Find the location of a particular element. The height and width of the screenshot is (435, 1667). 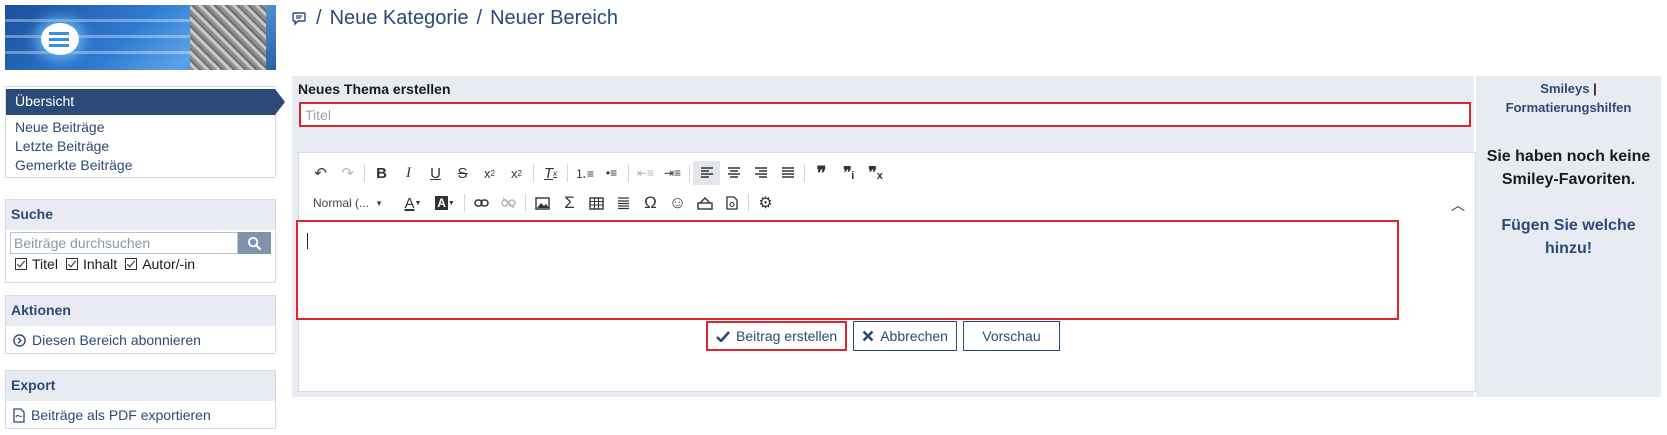

no-favorites-message: Sie haben noch keine Smiley-Favoriten. is located at coordinates (1568, 168).